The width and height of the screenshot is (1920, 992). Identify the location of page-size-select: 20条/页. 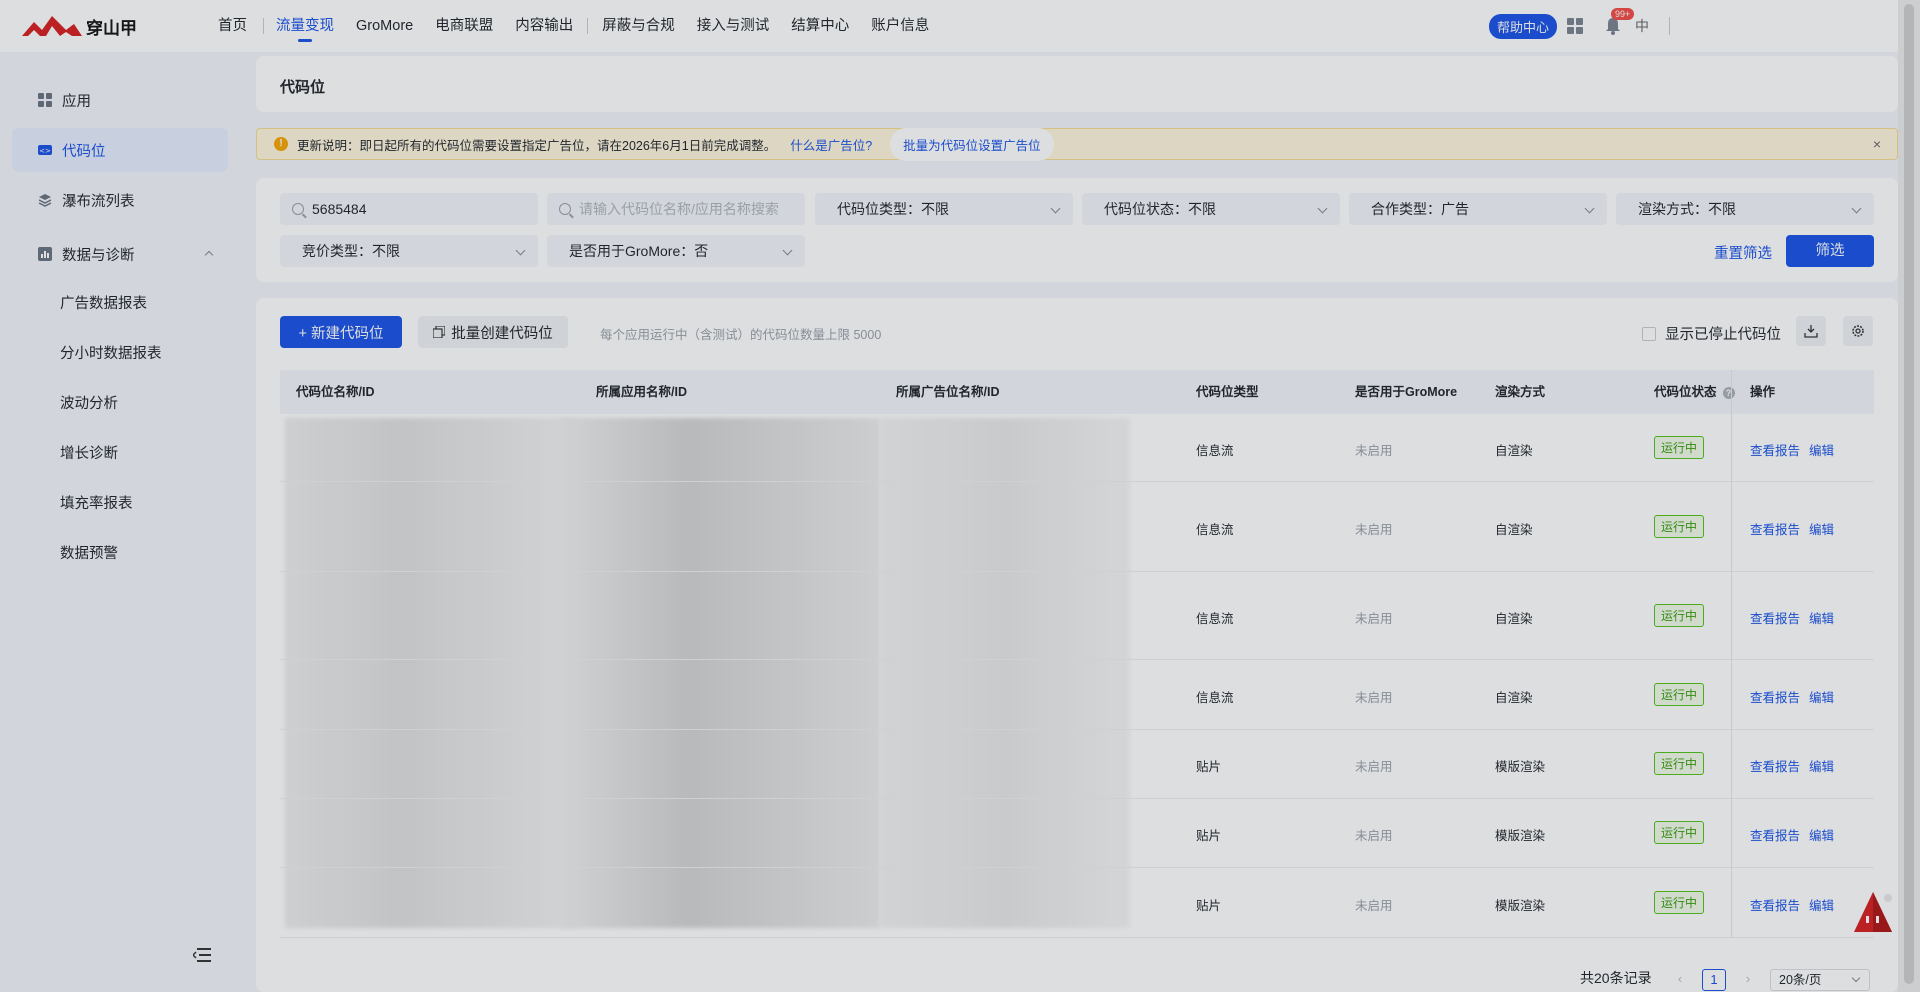
(1820, 980).